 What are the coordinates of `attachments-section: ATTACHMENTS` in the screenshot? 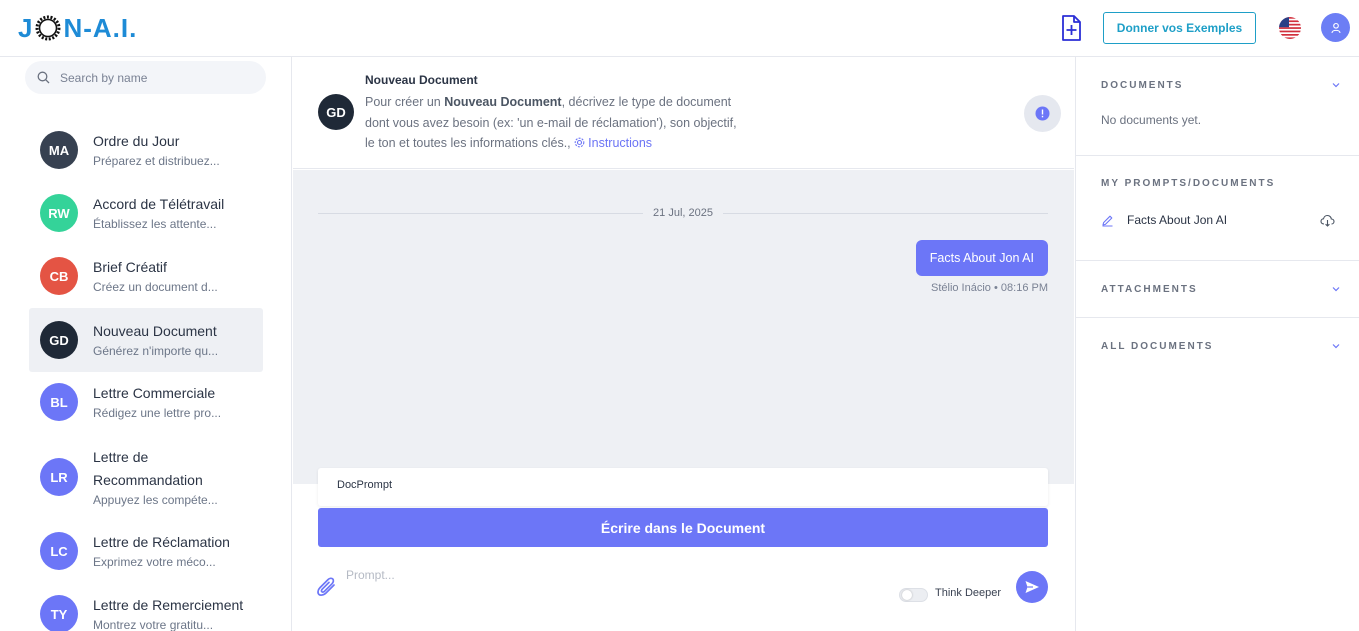 It's located at (1217, 289).